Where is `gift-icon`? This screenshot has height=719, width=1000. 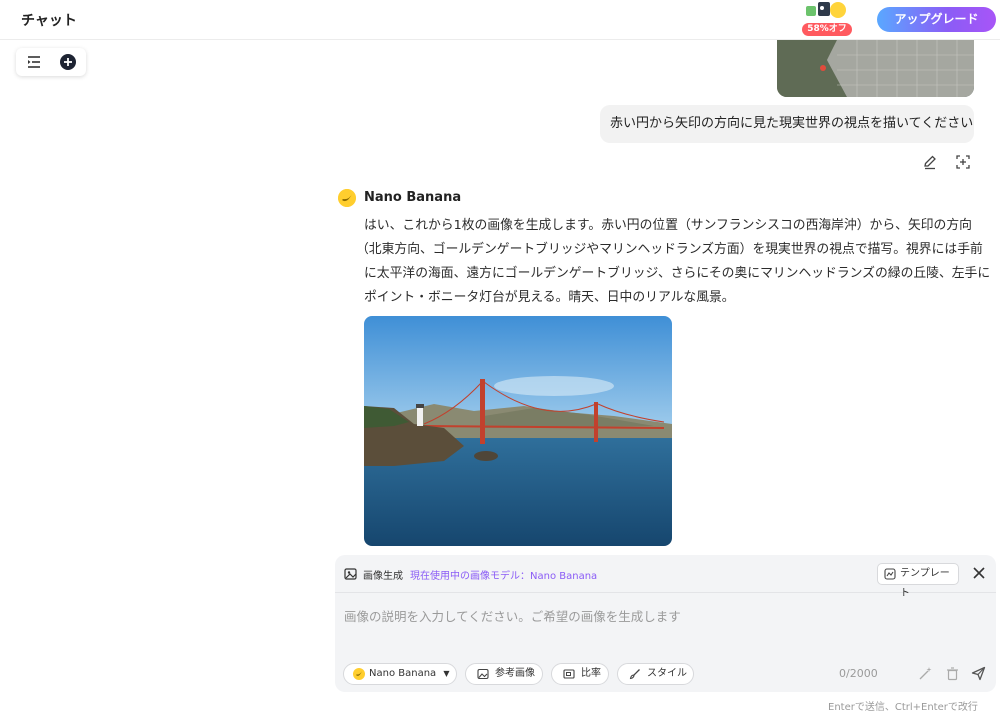
gift-icon is located at coordinates (826, 10).